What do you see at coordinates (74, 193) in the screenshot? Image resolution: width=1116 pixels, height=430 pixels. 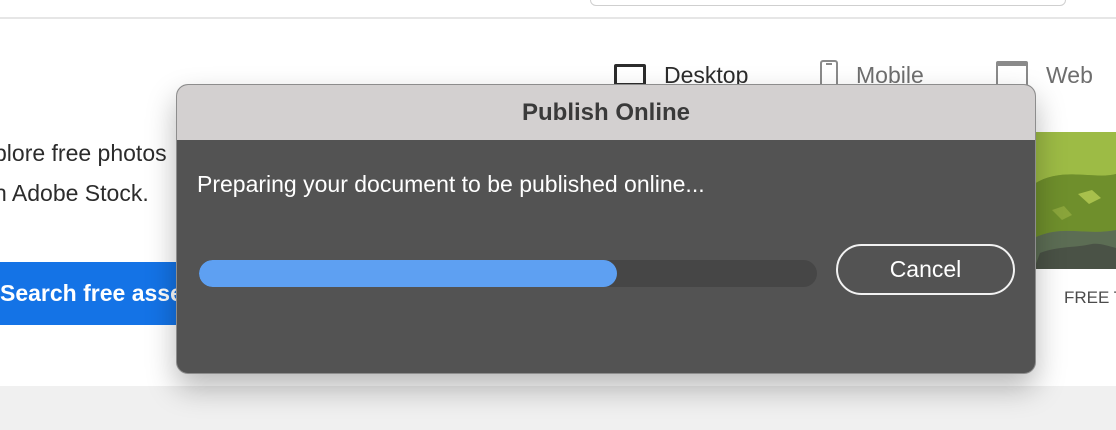 I see `promo-text-line-2: h Adobe Stock.` at bounding box center [74, 193].